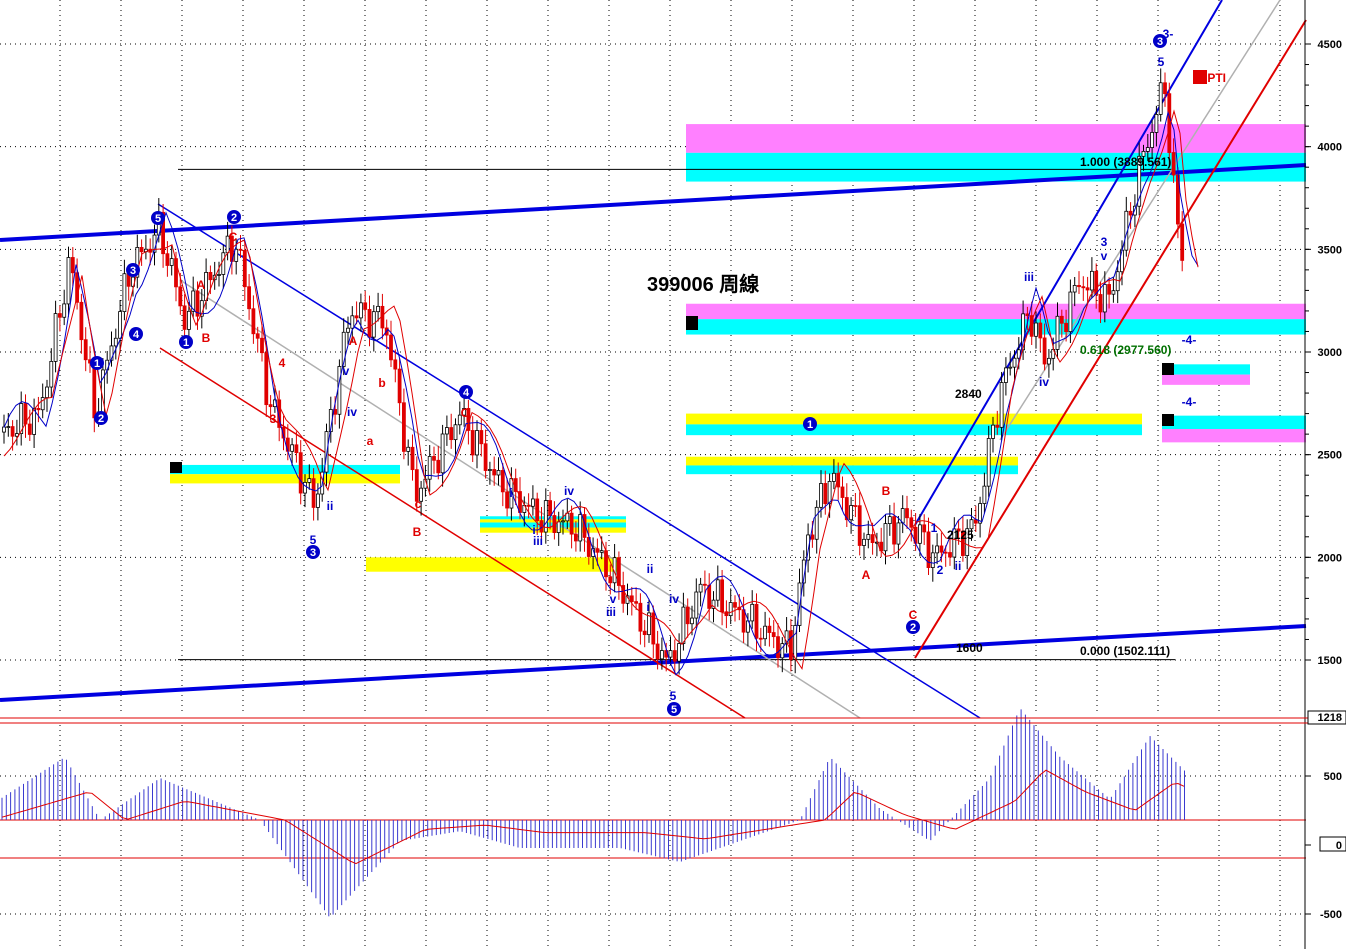 The image size is (1346, 949). I want to click on wave-label: b, so click(381, 383).